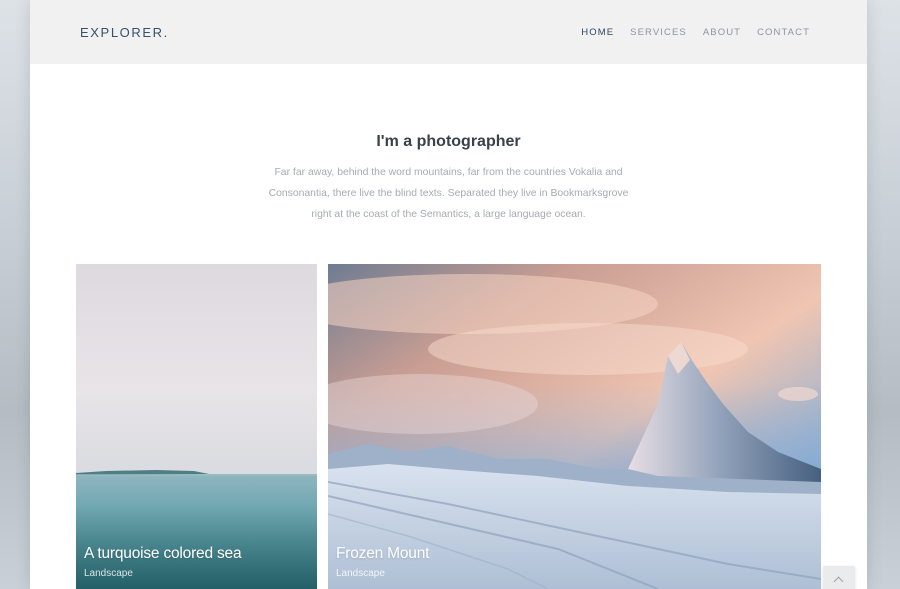 The image size is (900, 589). What do you see at coordinates (838, 581) in the screenshot?
I see `chevron-up-icon` at bounding box center [838, 581].